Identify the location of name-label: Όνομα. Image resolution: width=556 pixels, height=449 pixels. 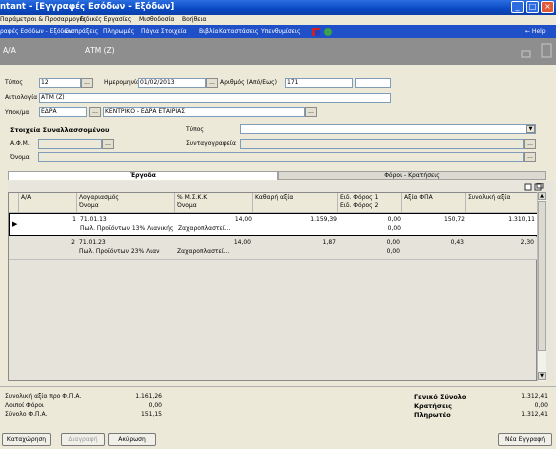
(20, 157).